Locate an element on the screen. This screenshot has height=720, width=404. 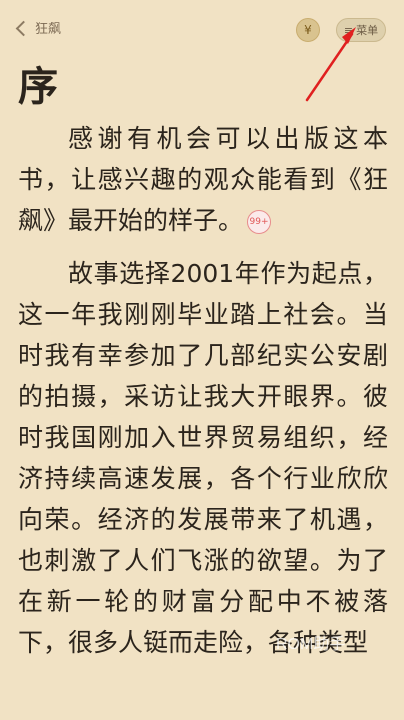
back-button: 狂飙 is located at coordinates (38, 27).